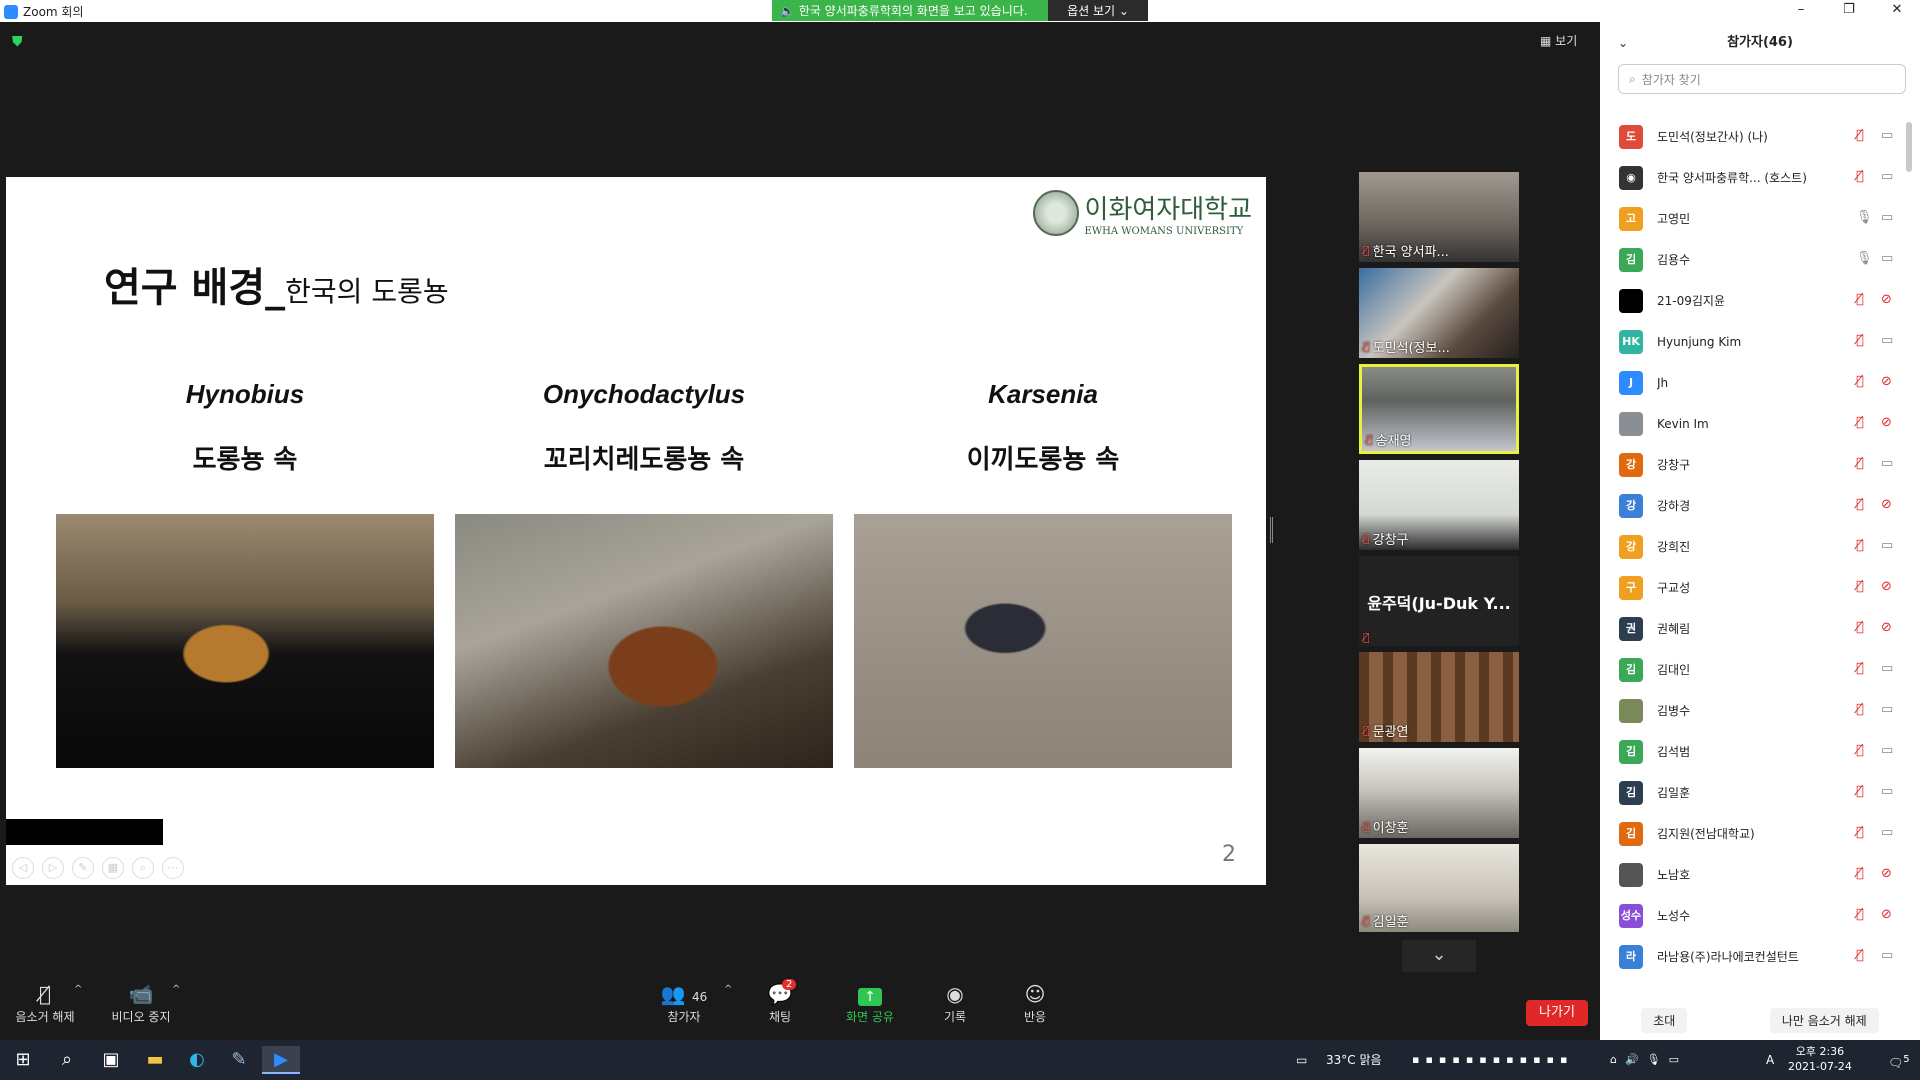 The height and width of the screenshot is (1080, 1920). I want to click on volume-network-icons: ⌂🔊🎙▭, so click(1648, 1060).